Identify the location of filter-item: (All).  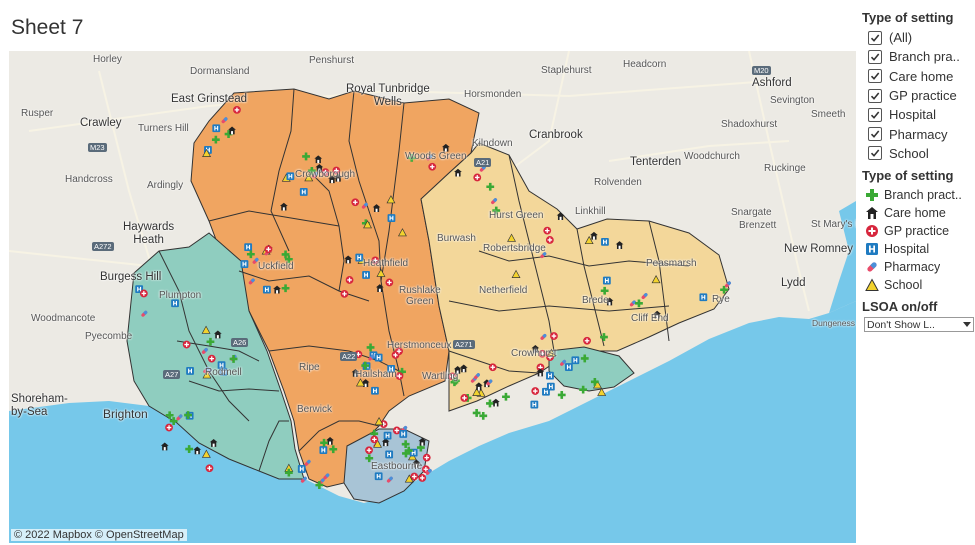
(918, 37).